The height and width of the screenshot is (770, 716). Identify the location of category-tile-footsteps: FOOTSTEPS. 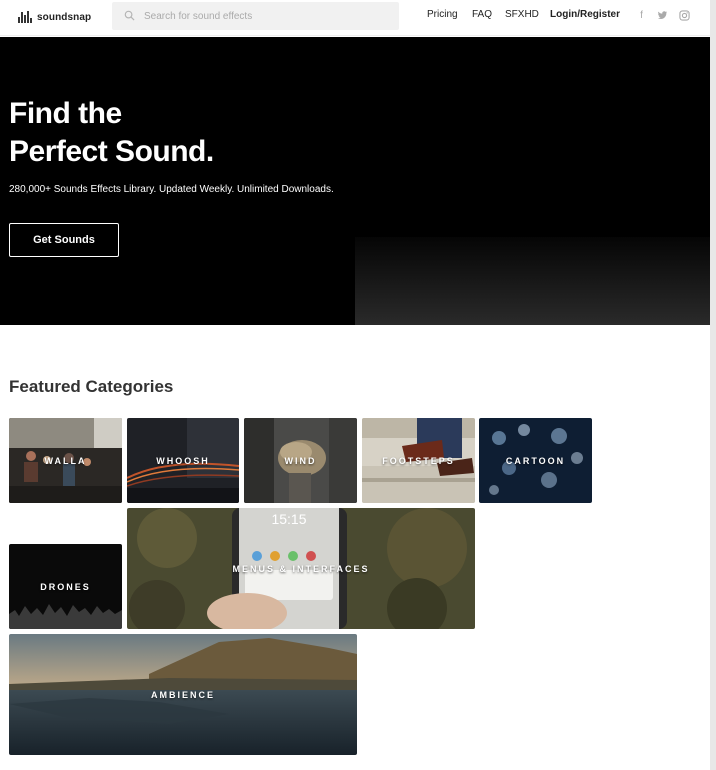
(418, 460).